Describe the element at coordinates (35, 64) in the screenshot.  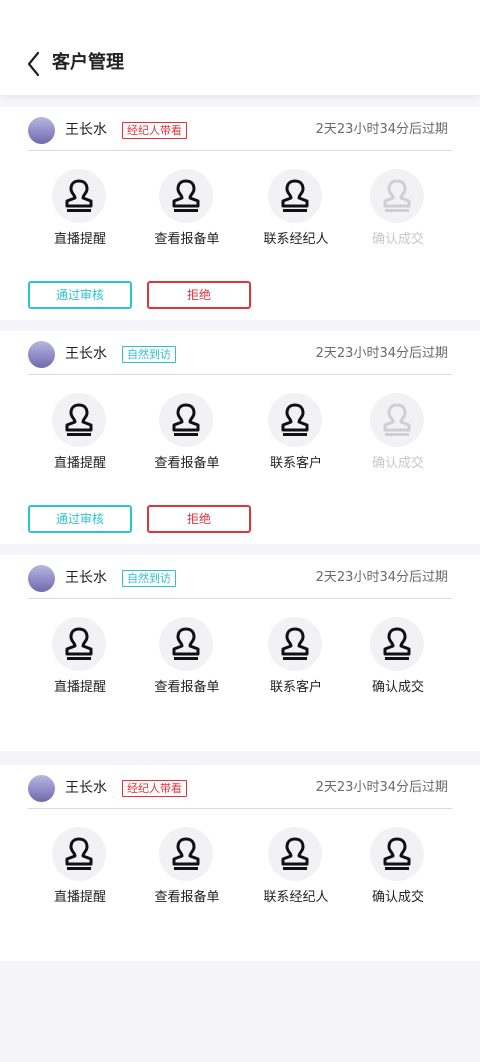
I see `chevron-left-icon` at that location.